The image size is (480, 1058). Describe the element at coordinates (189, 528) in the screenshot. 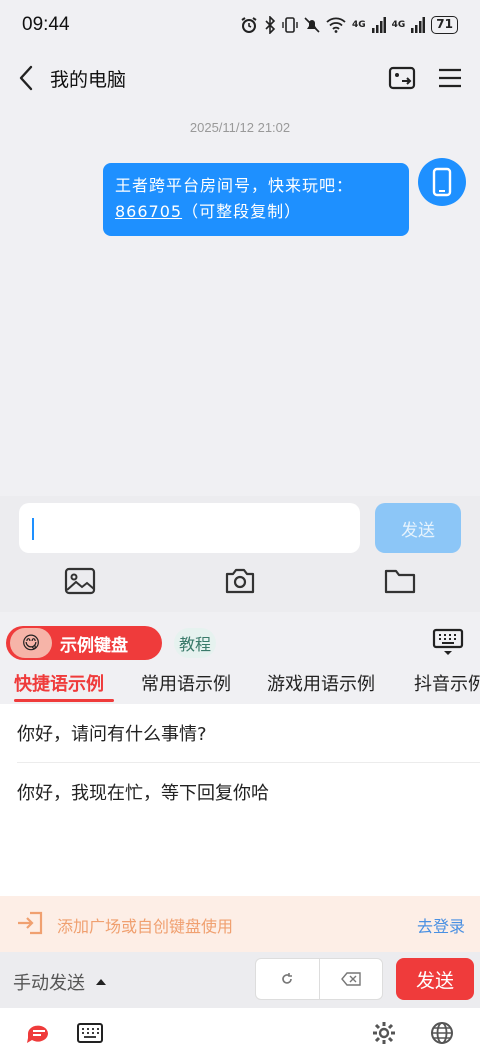

I see `message-input` at that location.